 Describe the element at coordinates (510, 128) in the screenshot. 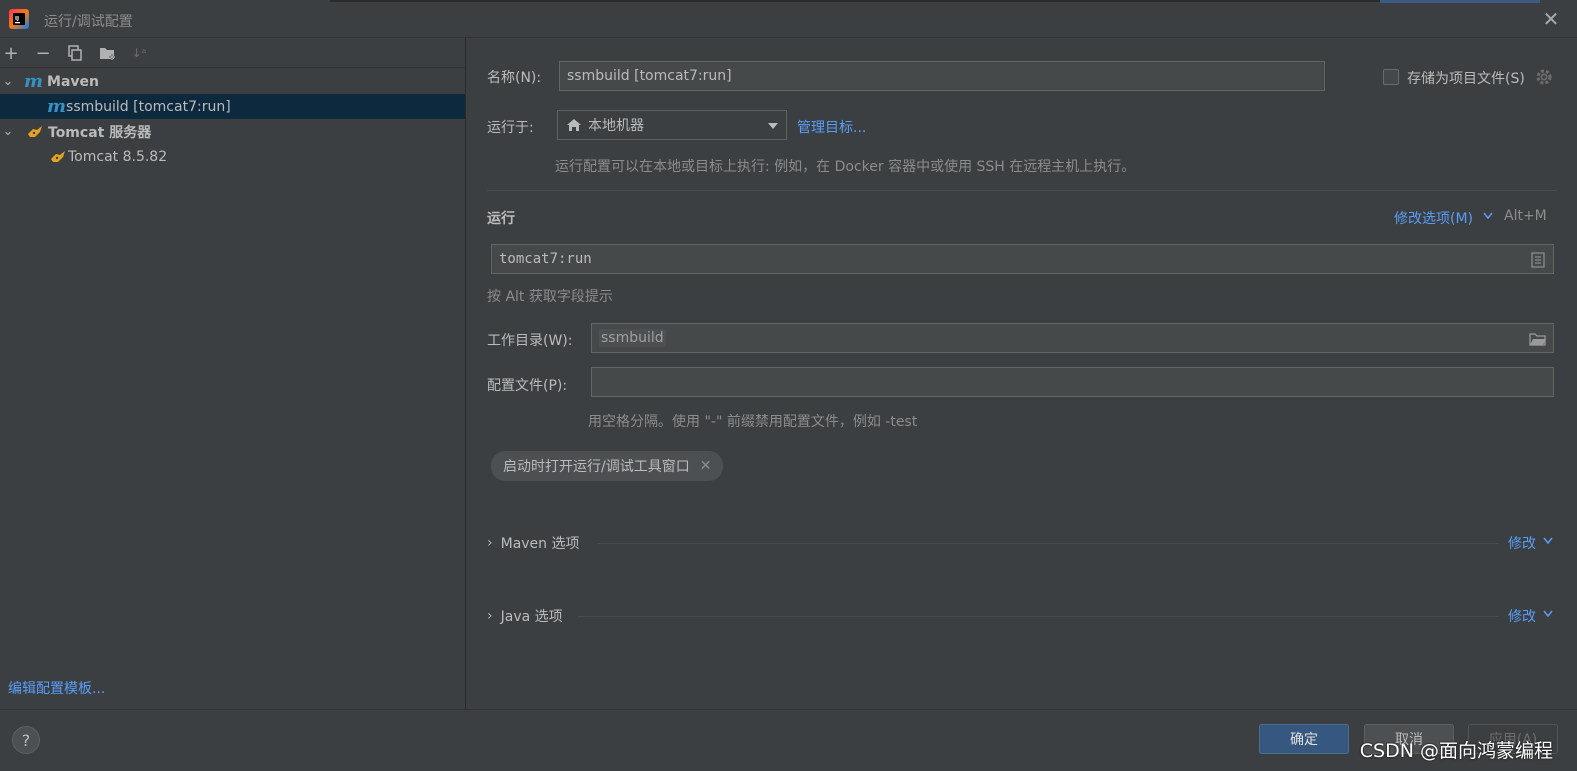

I see `run-on-label: 运行于:` at that location.